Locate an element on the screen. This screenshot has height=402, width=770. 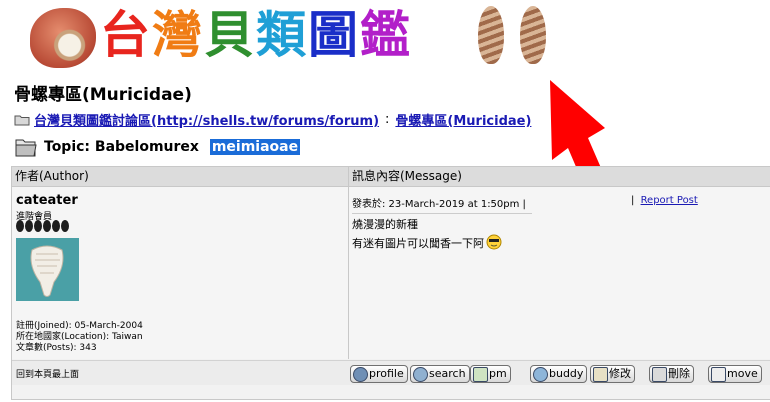
post-date: 發表於: 23-March-2019 at 1:50pm | is located at coordinates (439, 204).